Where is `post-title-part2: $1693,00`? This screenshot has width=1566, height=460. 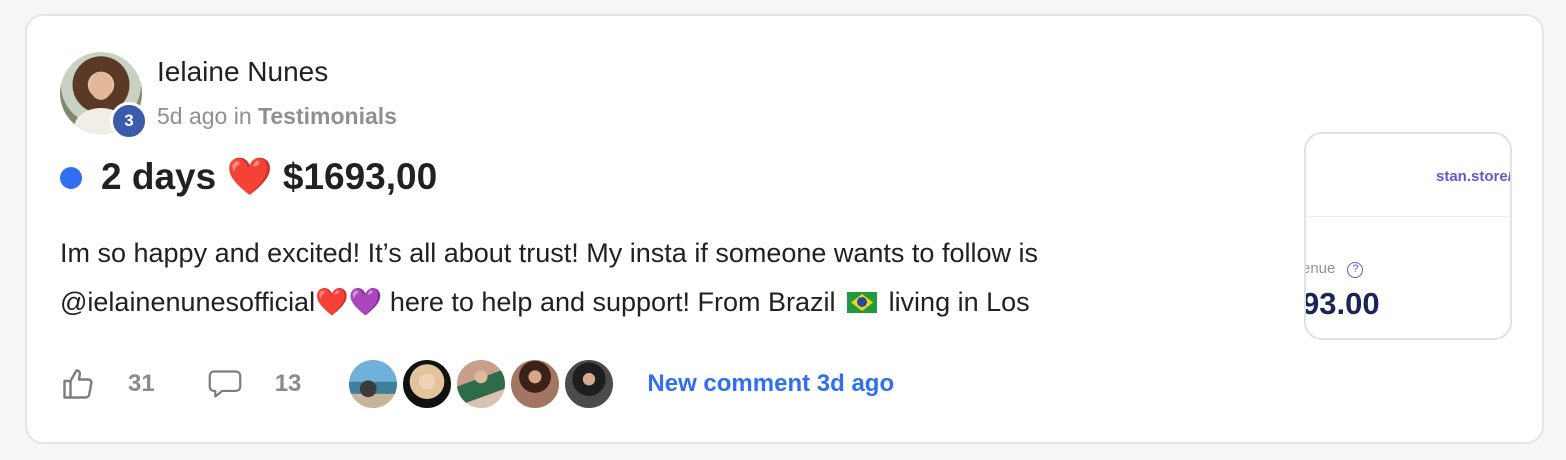
post-title-part2: $1693,00 is located at coordinates (360, 176).